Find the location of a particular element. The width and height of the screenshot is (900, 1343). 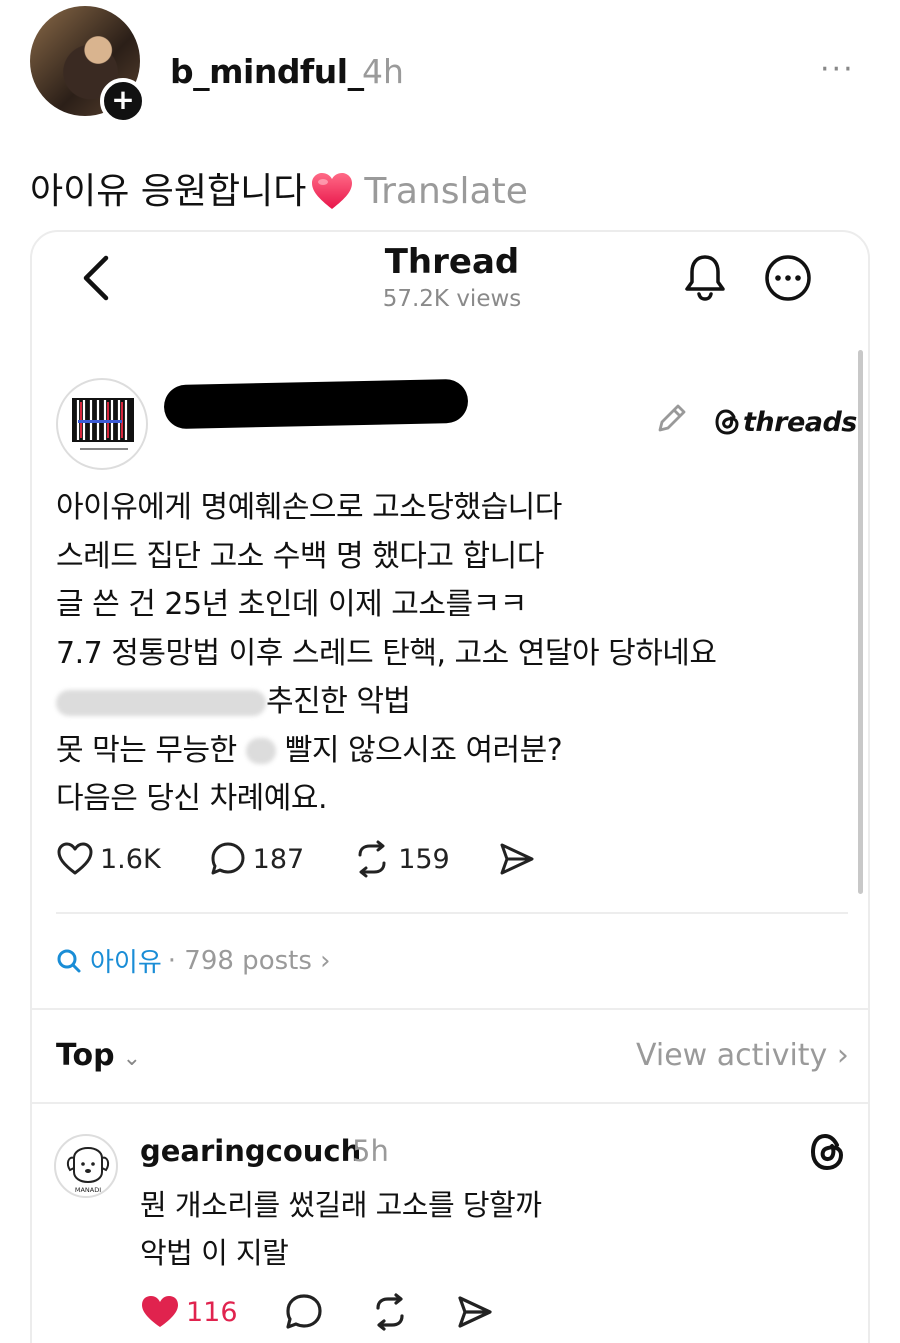

heart-outline-icon is located at coordinates (75, 858).